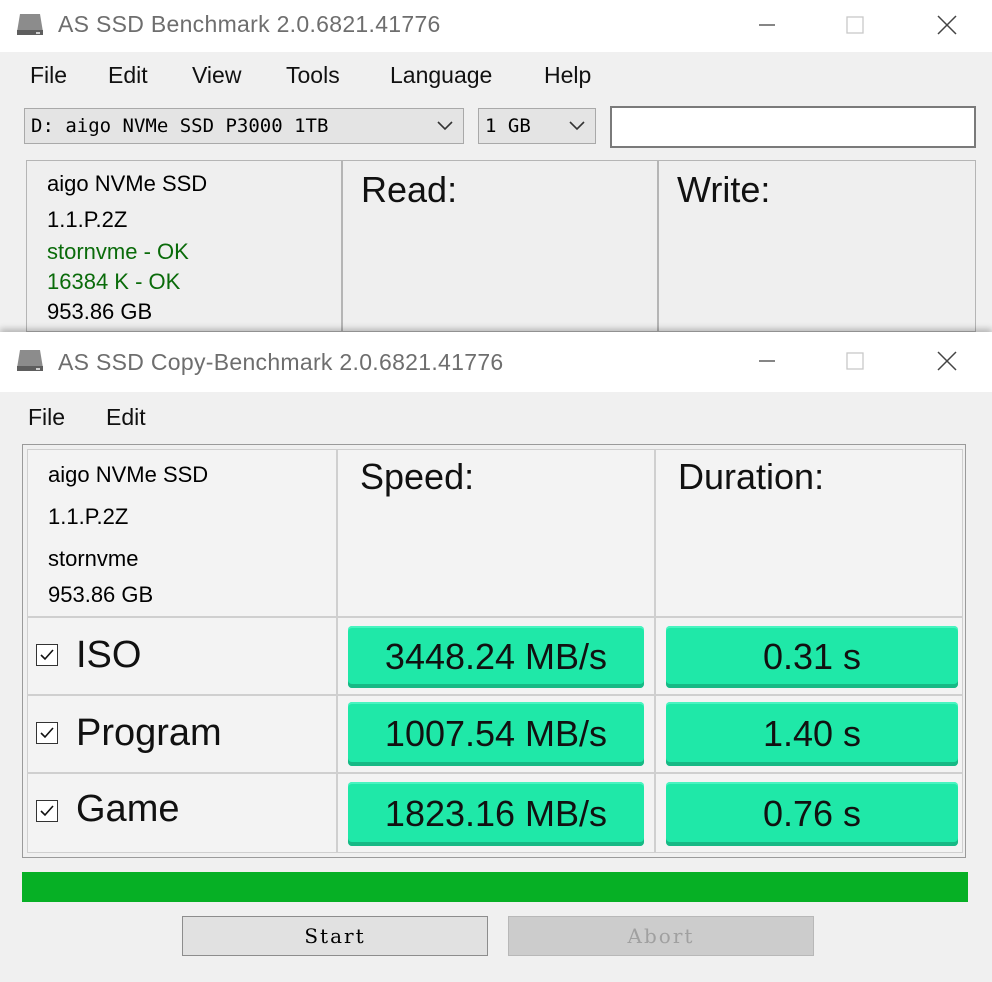 Image resolution: width=992 pixels, height=982 pixels. I want to click on iso-speed-result: 3448.24 MB/s, so click(496, 657).